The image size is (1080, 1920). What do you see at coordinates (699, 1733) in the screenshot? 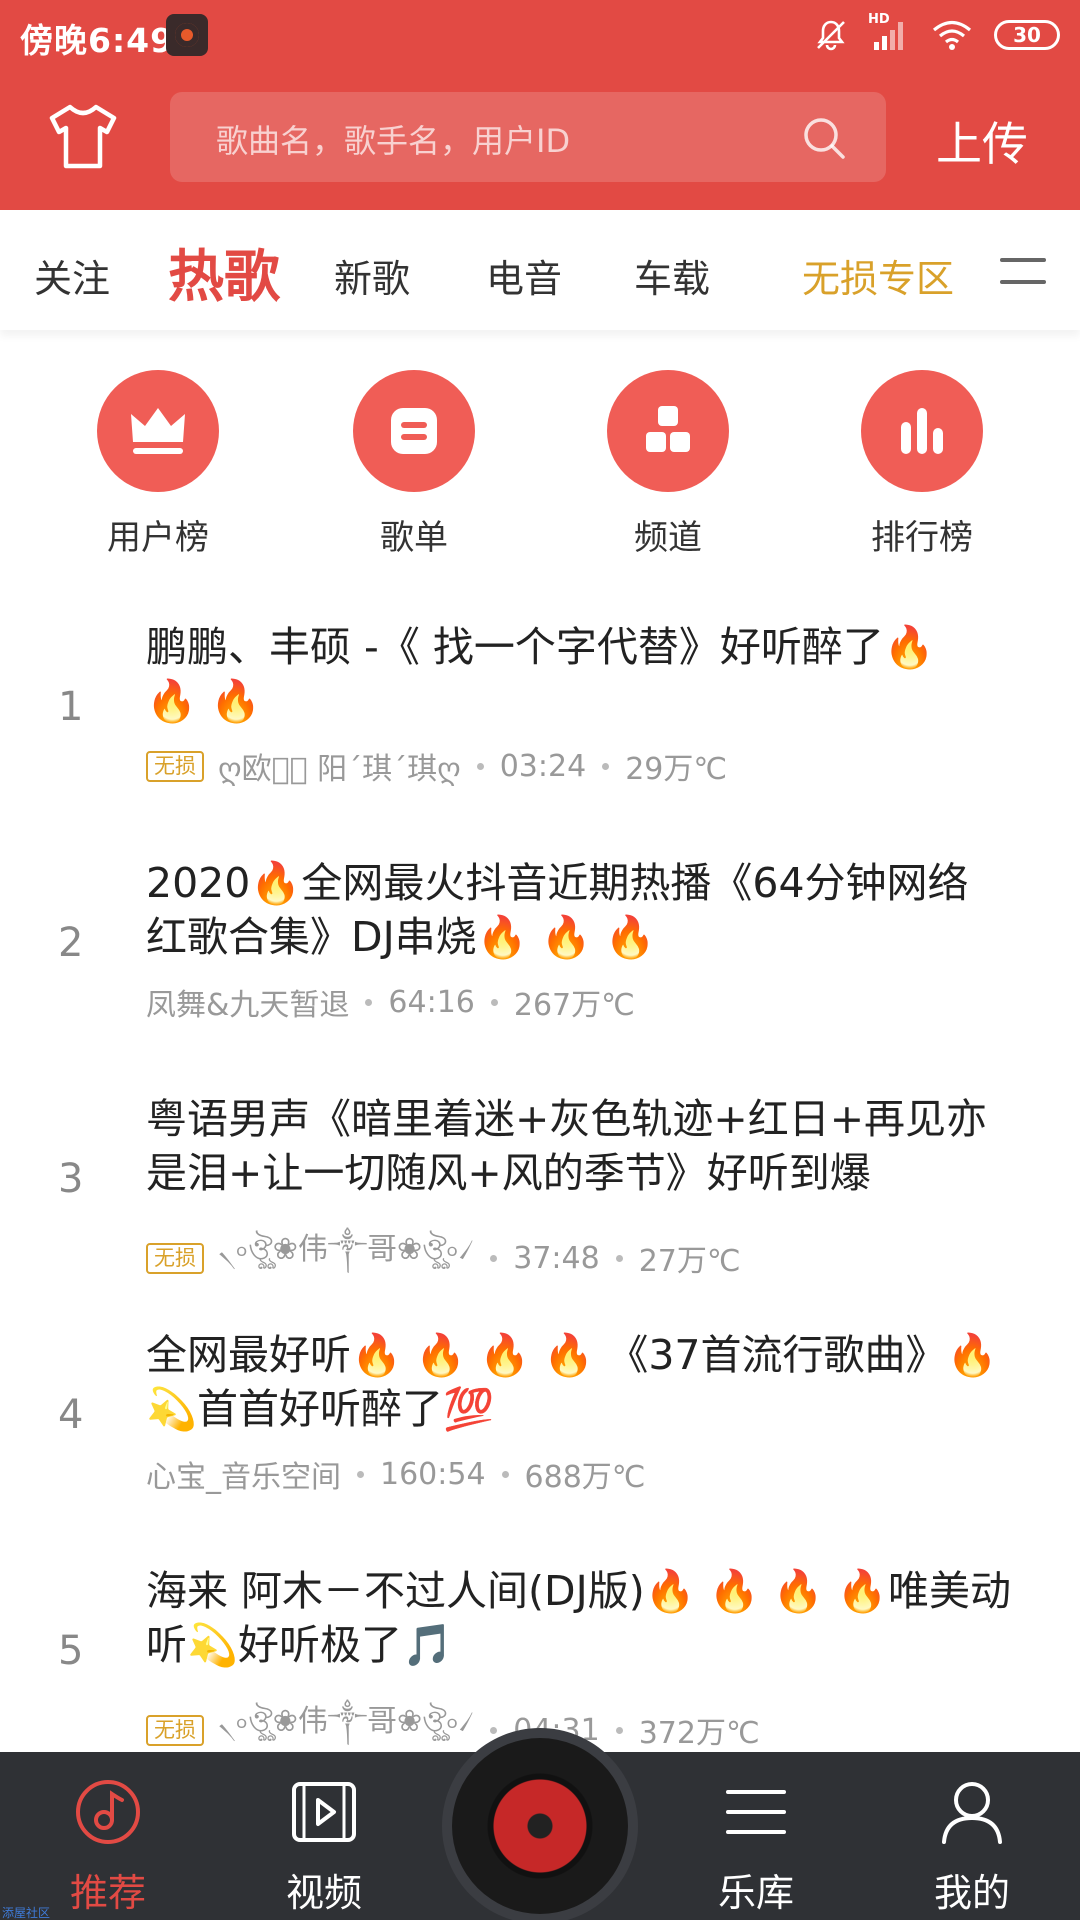
I see `song-heat: 372万℃` at bounding box center [699, 1733].